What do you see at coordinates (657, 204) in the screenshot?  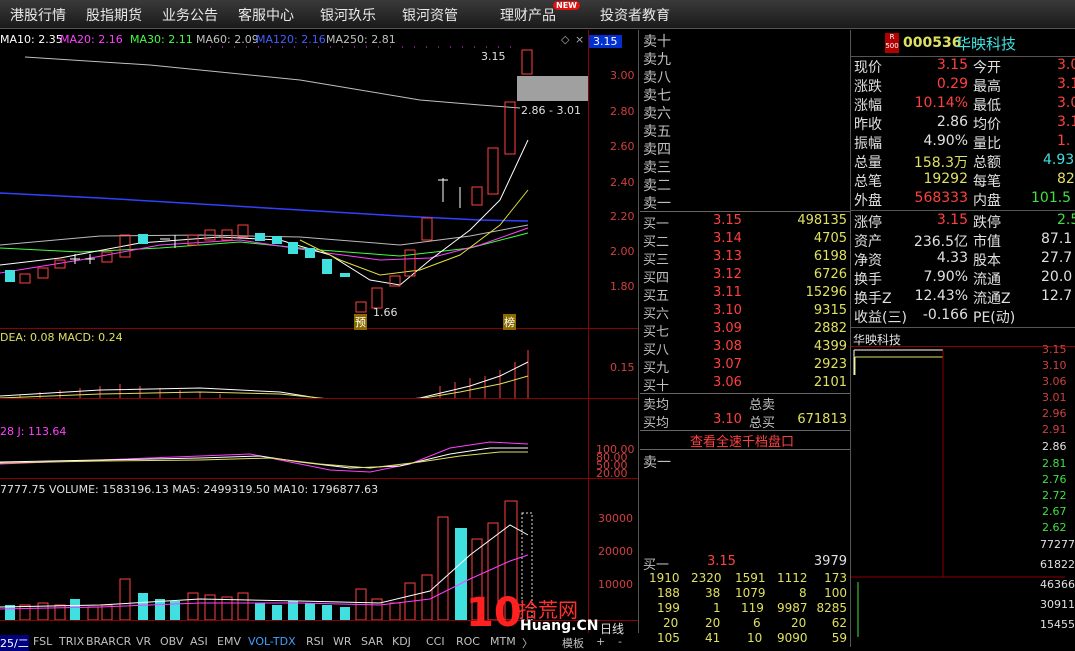 I see `sell-level: 卖一` at bounding box center [657, 204].